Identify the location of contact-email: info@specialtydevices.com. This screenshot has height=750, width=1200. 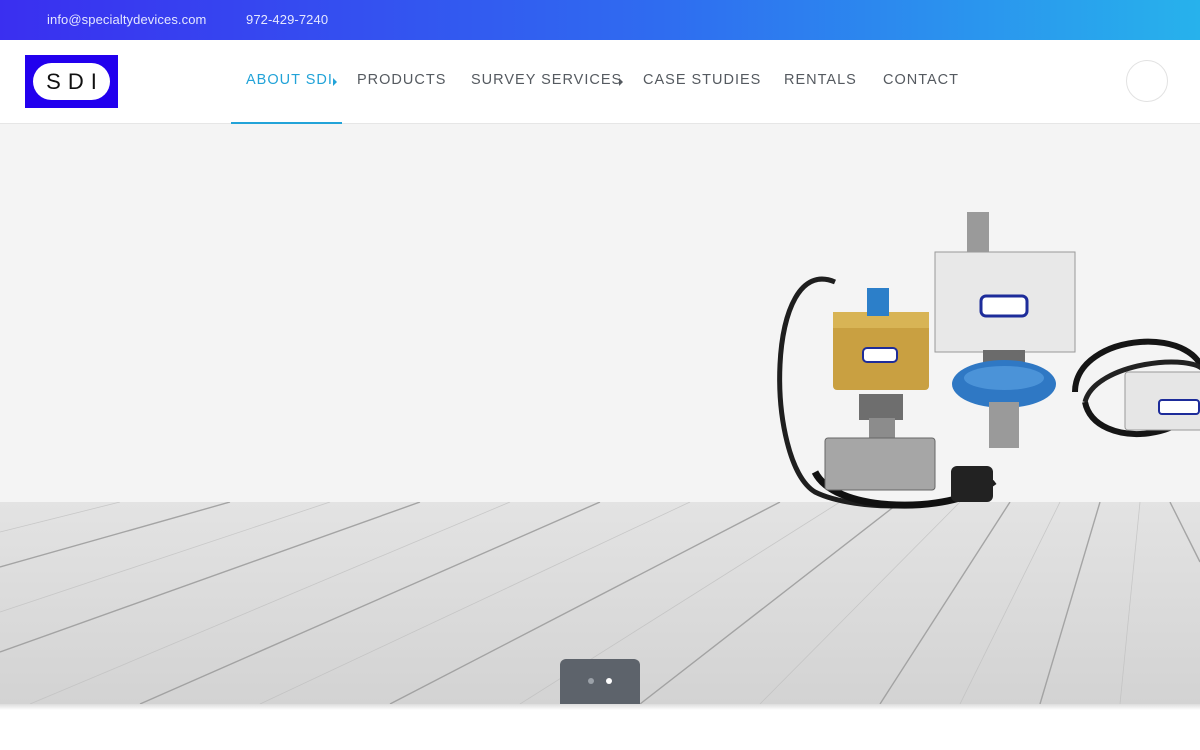
(126, 19).